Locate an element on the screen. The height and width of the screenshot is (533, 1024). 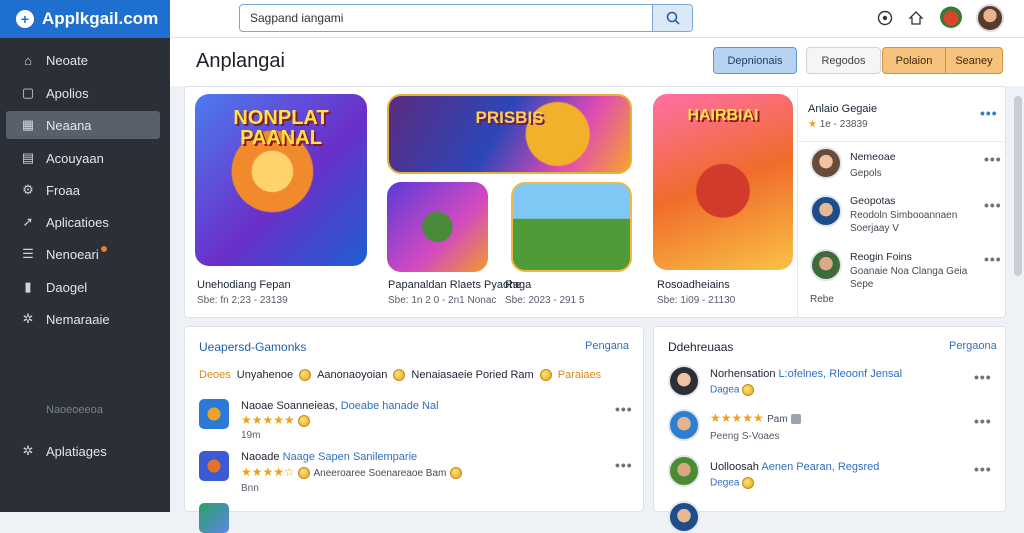
list-item-sub: Peeng S-Voaes is located at coordinates (745, 436).